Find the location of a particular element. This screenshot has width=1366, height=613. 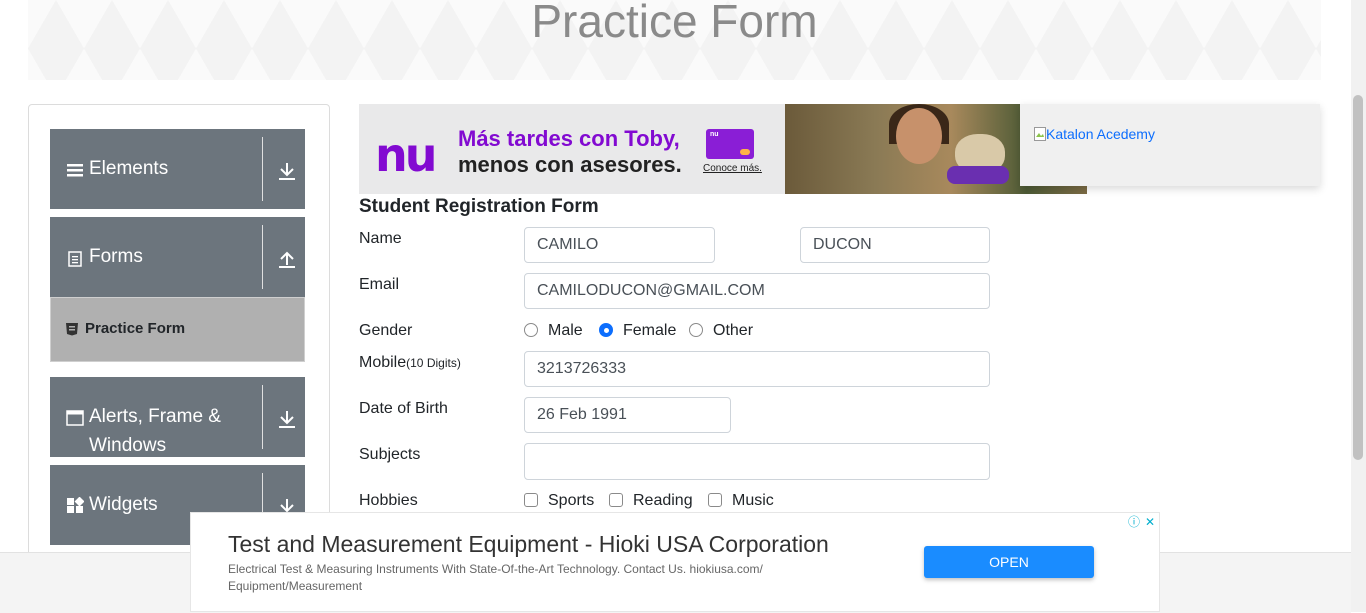

hobby-music-label: Music is located at coordinates (753, 501).